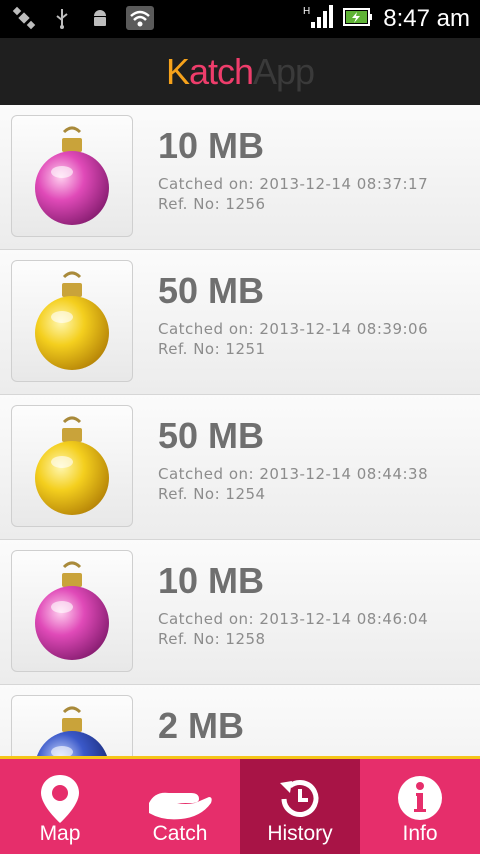 The image size is (480, 854). I want to click on app-header: KatchApp, so click(240, 71).